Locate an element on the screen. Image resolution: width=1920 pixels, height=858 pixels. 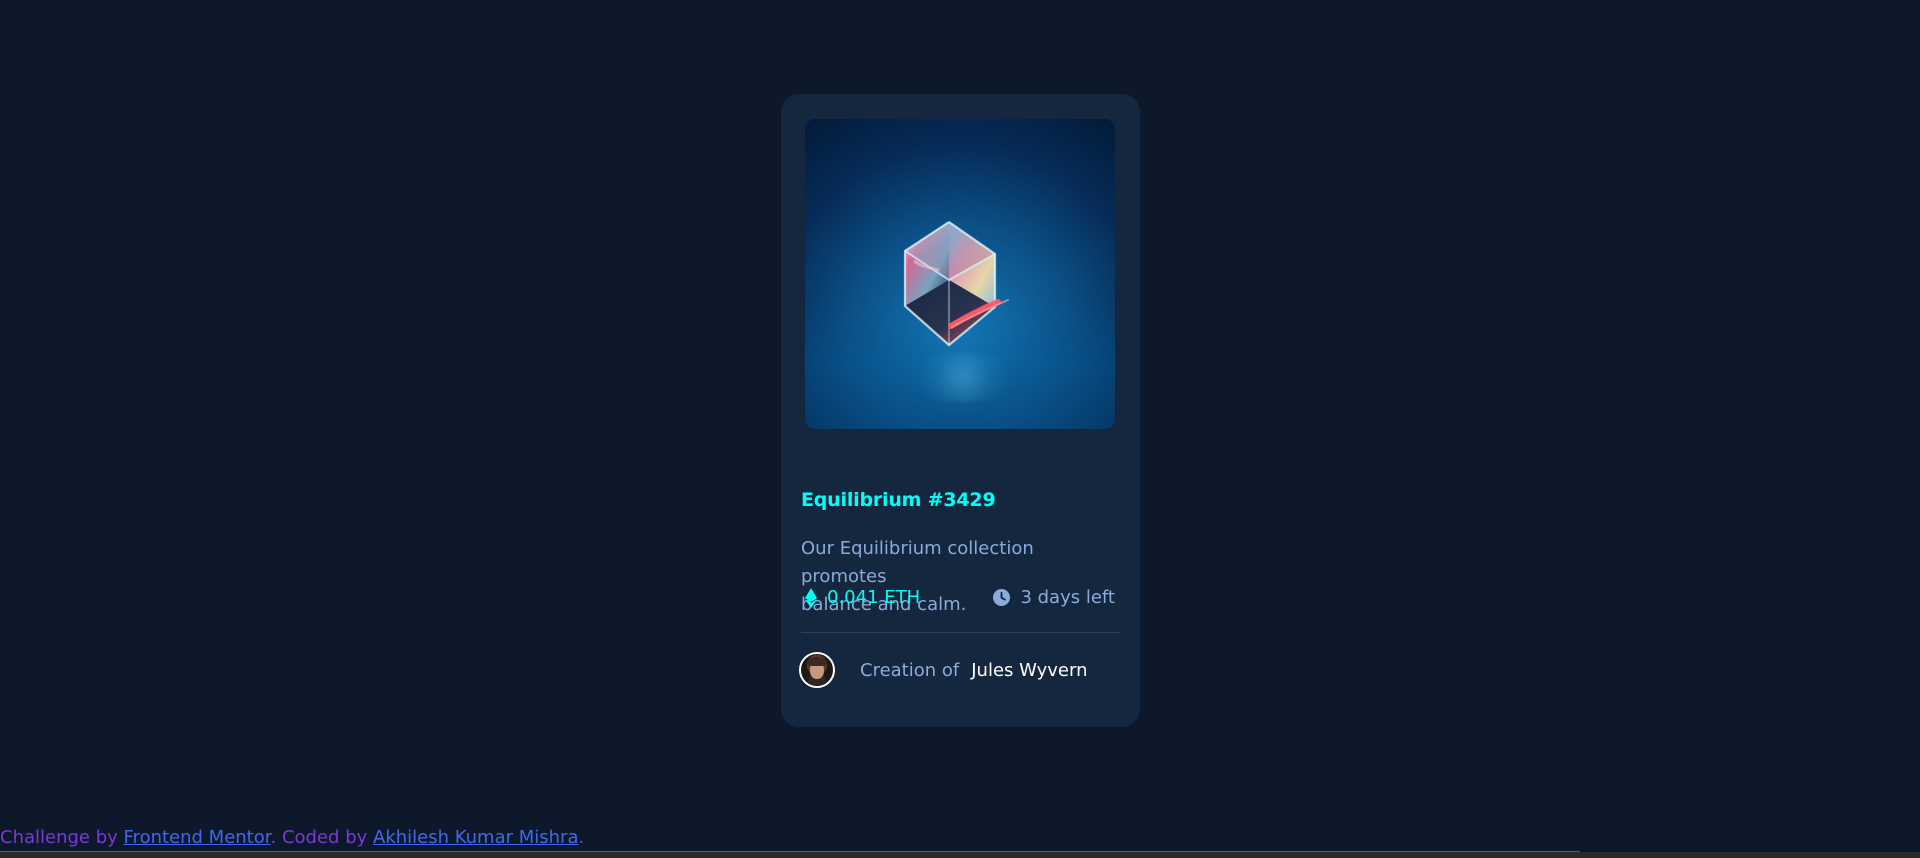
price-value: 0.041 ETH is located at coordinates (874, 597).